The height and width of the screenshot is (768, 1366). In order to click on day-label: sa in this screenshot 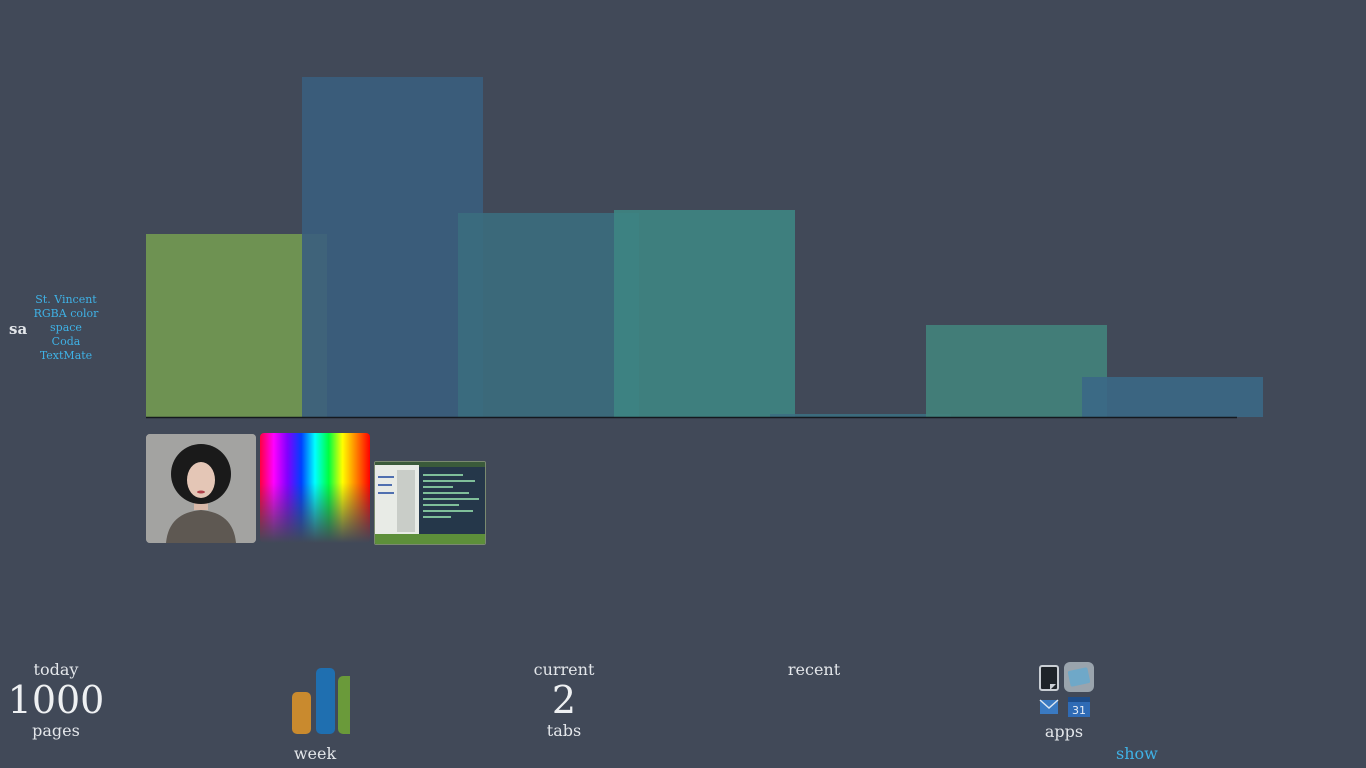, I will do `click(18, 329)`.